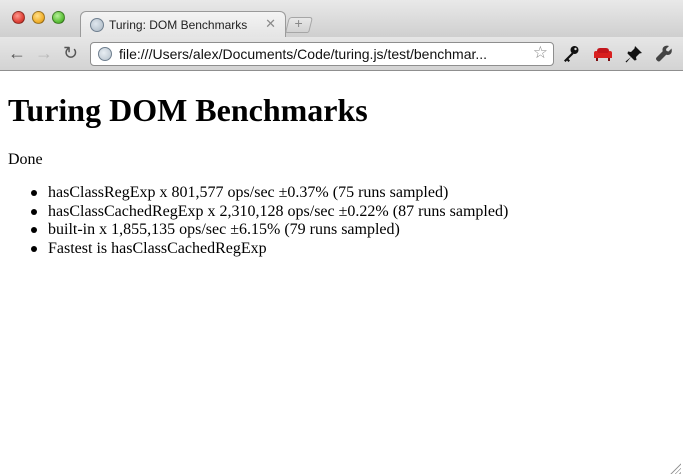 This screenshot has width=683, height=476. What do you see at coordinates (70, 53) in the screenshot?
I see `reload-button: ↻` at bounding box center [70, 53].